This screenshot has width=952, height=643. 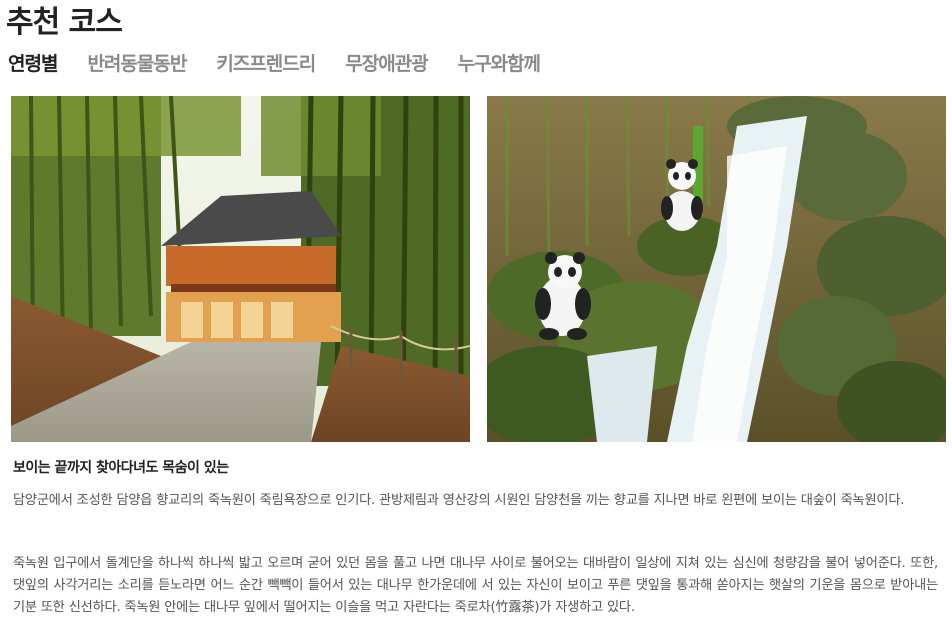 I want to click on tab-kids-friendly: 키즈프렌드리, so click(x=266, y=64).